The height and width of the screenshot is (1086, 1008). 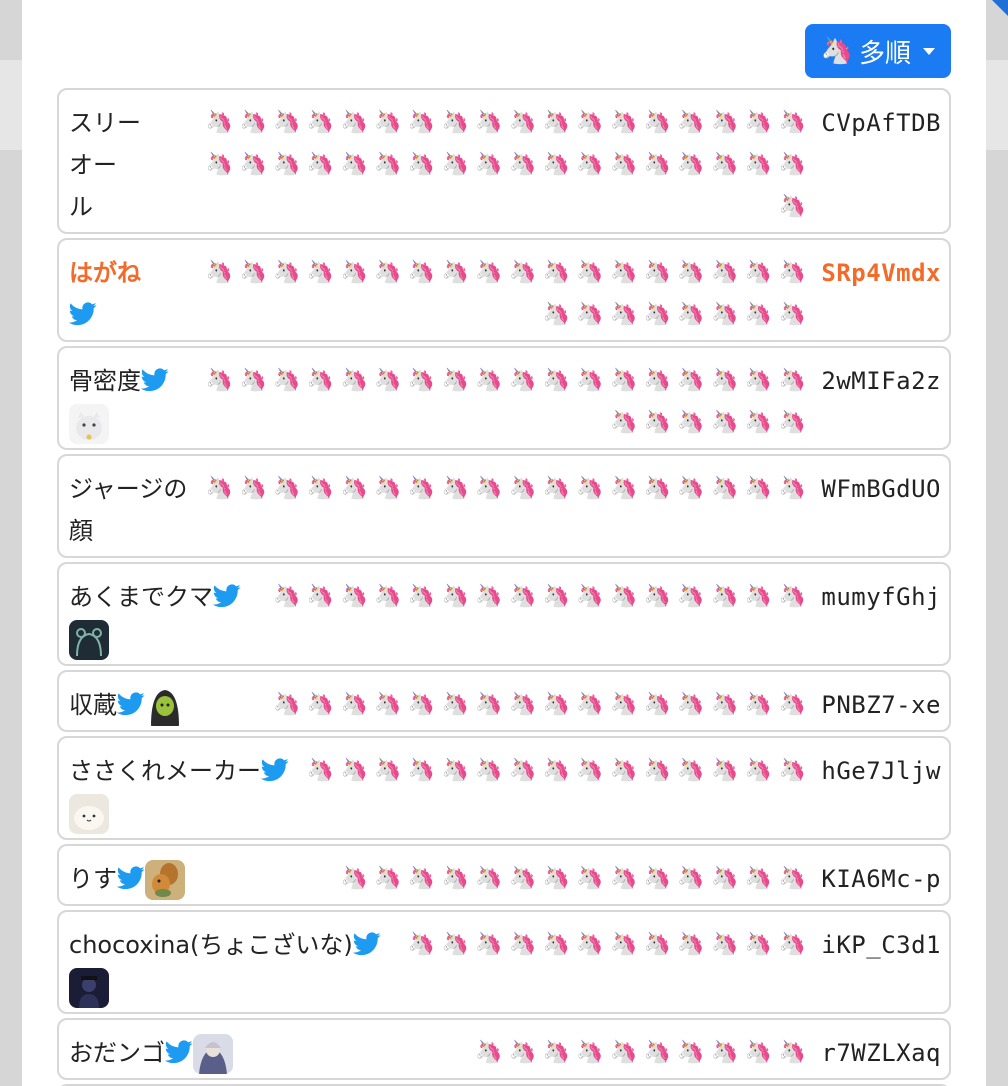 What do you see at coordinates (489, 879) in the screenshot?
I see `unicorn-count: 🦄 🦄 🦄 🦄 🦄 🦄 🦄 🦄 🦄 🦄 🦄 🦄 🦄 🦄` at bounding box center [489, 879].